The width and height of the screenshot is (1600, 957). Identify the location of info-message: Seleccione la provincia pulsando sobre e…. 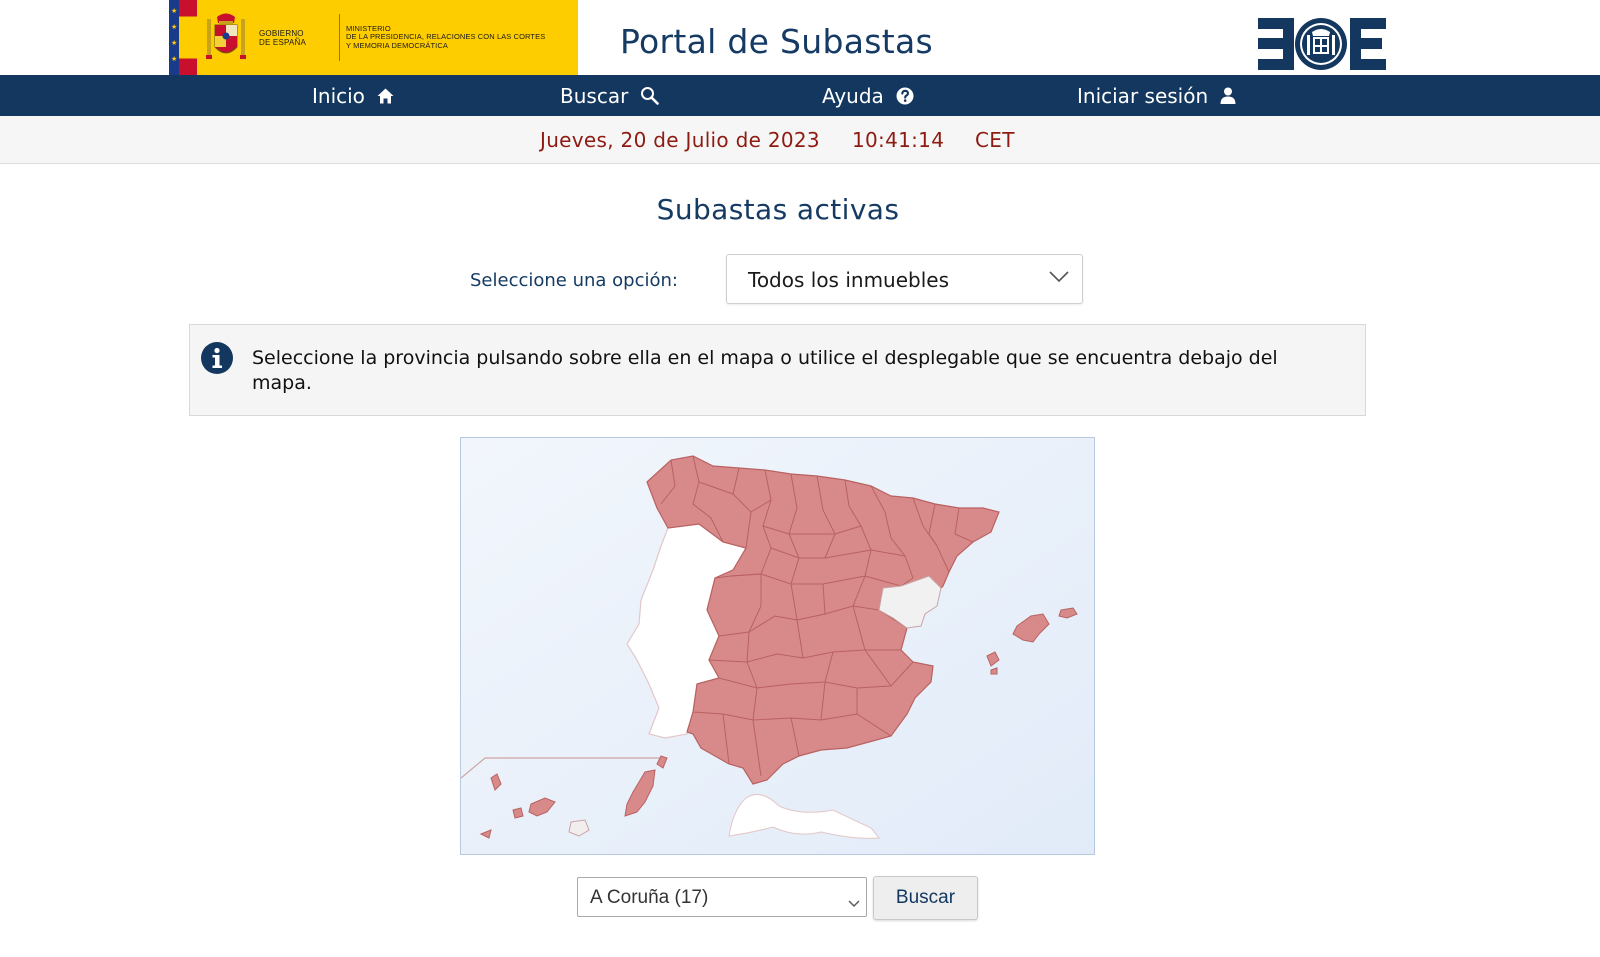
(777, 370).